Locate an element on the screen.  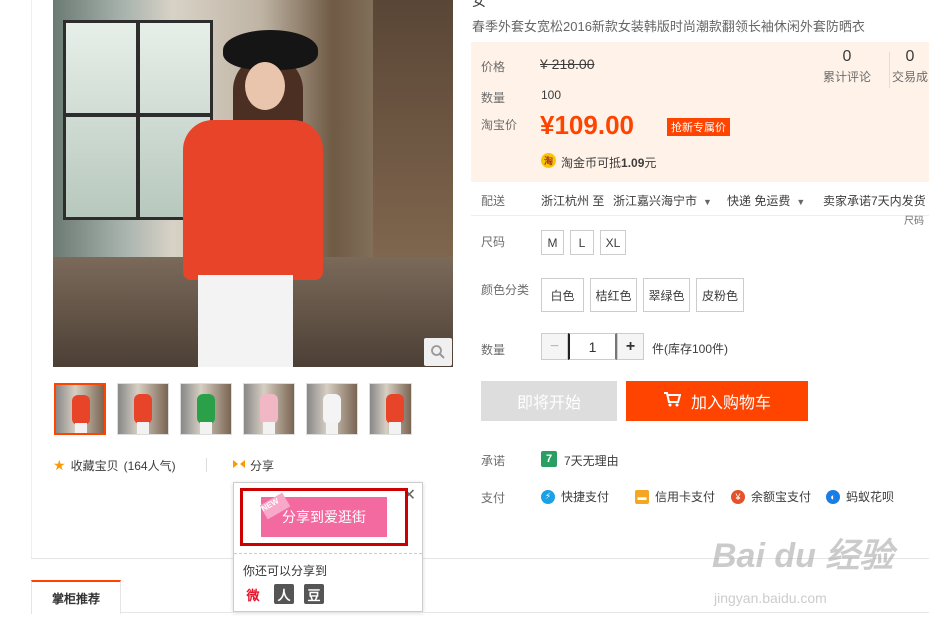
review-count: 0 累计评论 is located at coordinates (847, 66).